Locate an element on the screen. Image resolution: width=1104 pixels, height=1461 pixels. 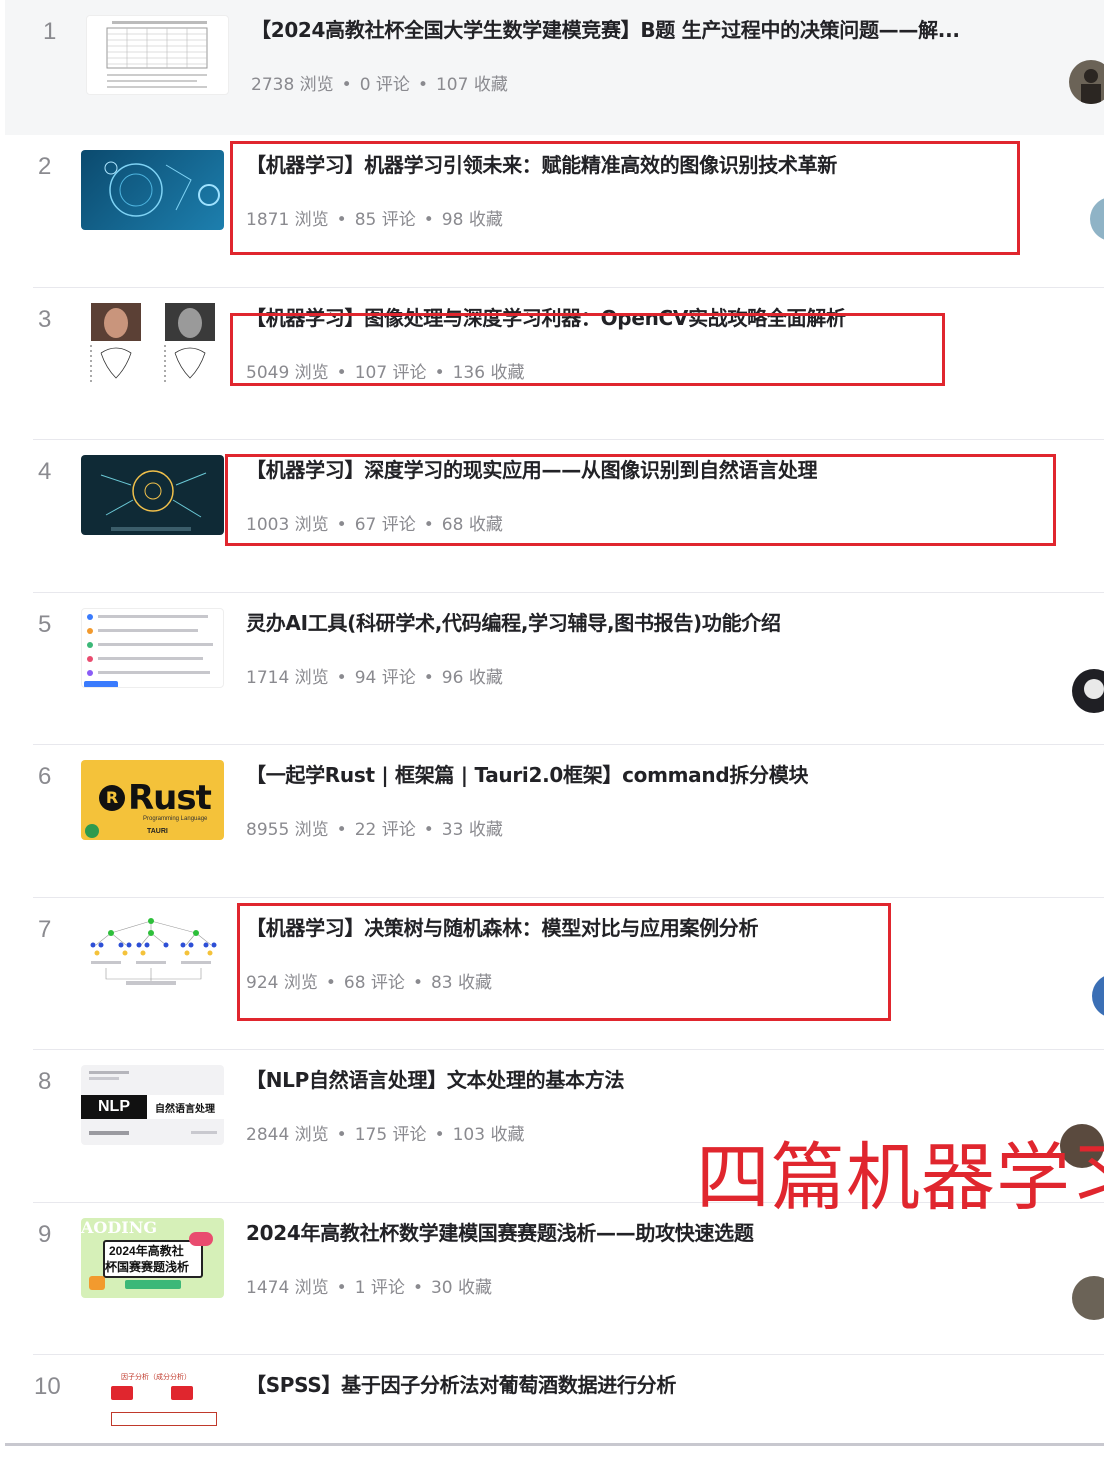
article-thumbnail: AODING 2024年高教社 杯国赛赛题浅析 is located at coordinates (152, 1257).